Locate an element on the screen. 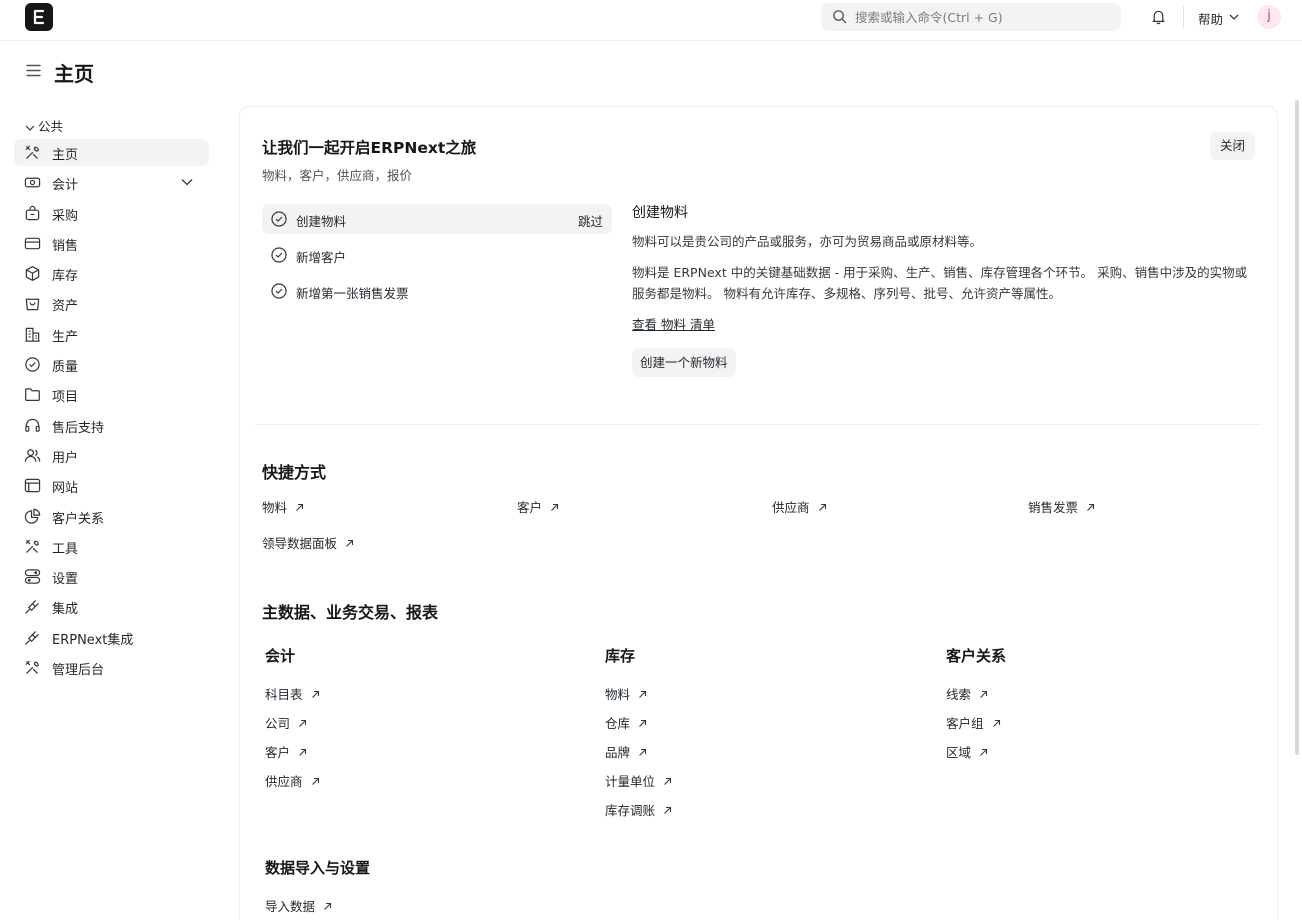  shortcut-leaderboard: 领导数据面板 is located at coordinates (308, 542).